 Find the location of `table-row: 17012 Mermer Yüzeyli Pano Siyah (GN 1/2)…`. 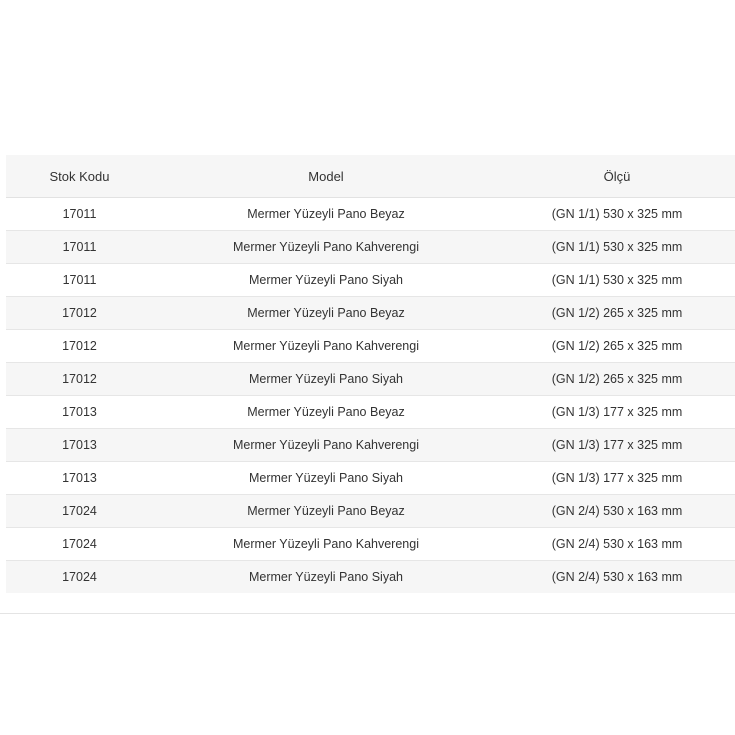

table-row: 17012 Mermer Yüzeyli Pano Siyah (GN 1/2)… is located at coordinates (370, 379).